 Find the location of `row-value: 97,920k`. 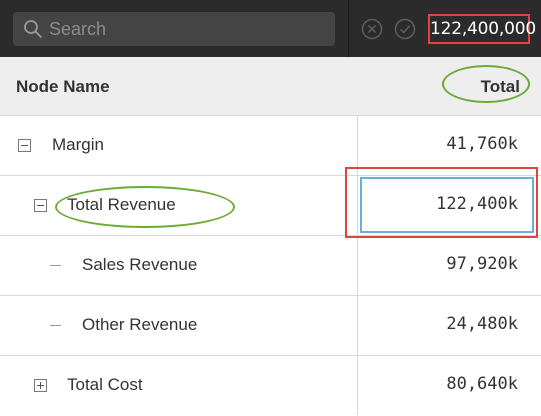

row-value: 97,920k is located at coordinates (482, 264).